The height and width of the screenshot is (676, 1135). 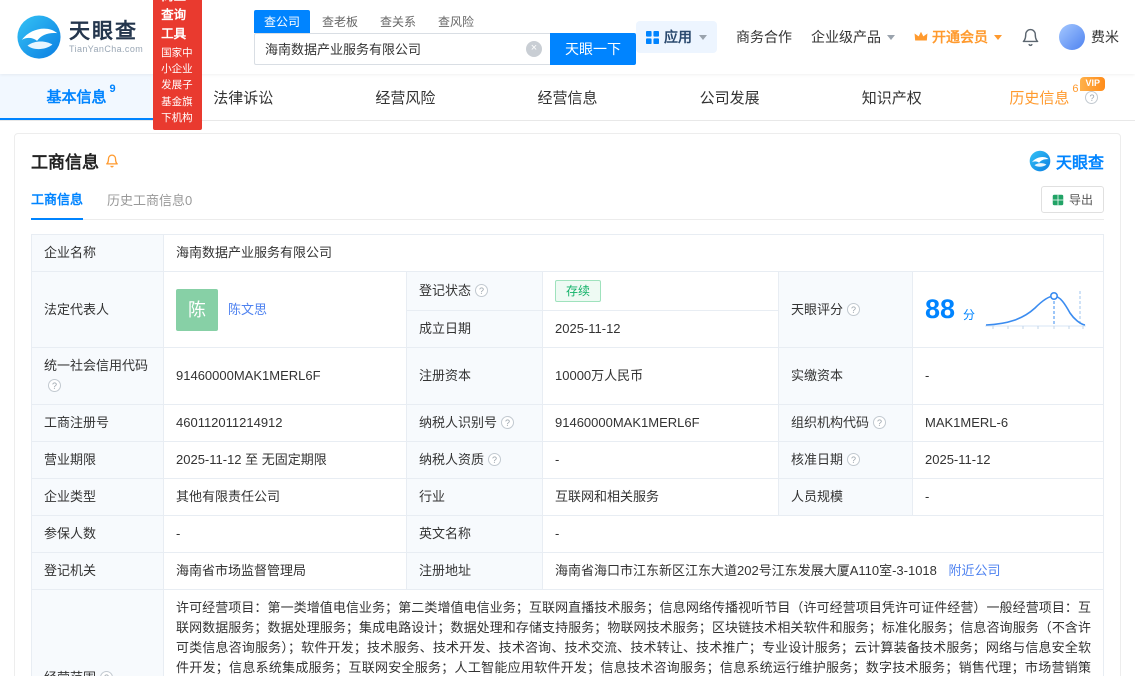 I want to click on industry-value: 互联网和相关服务, so click(x=660, y=497).